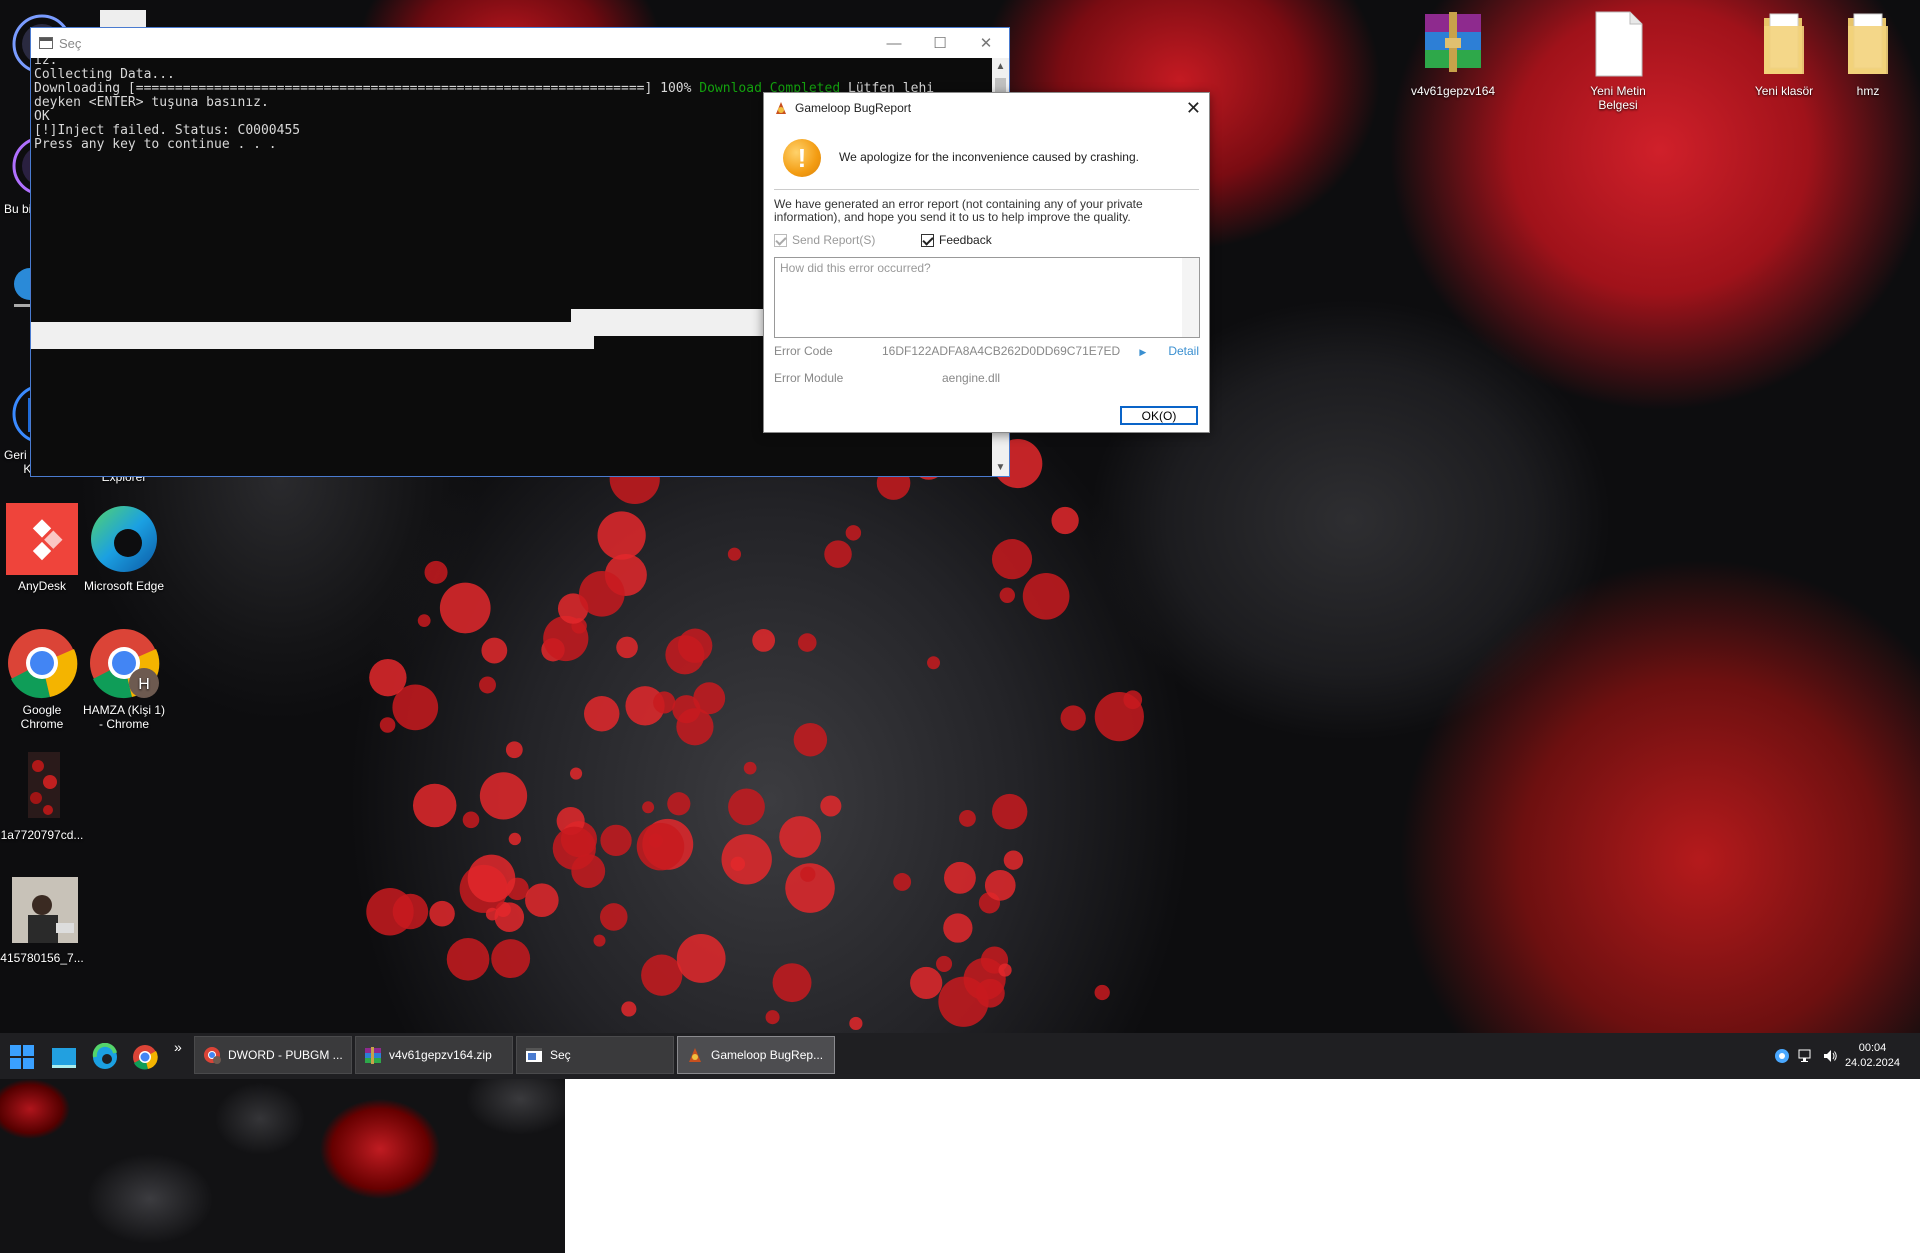 This screenshot has width=1920, height=1253. Describe the element at coordinates (1001, 351) in the screenshot. I see `error-code-value: 16DF122ADFA8A4CB262D0DD69C71E7ED` at that location.